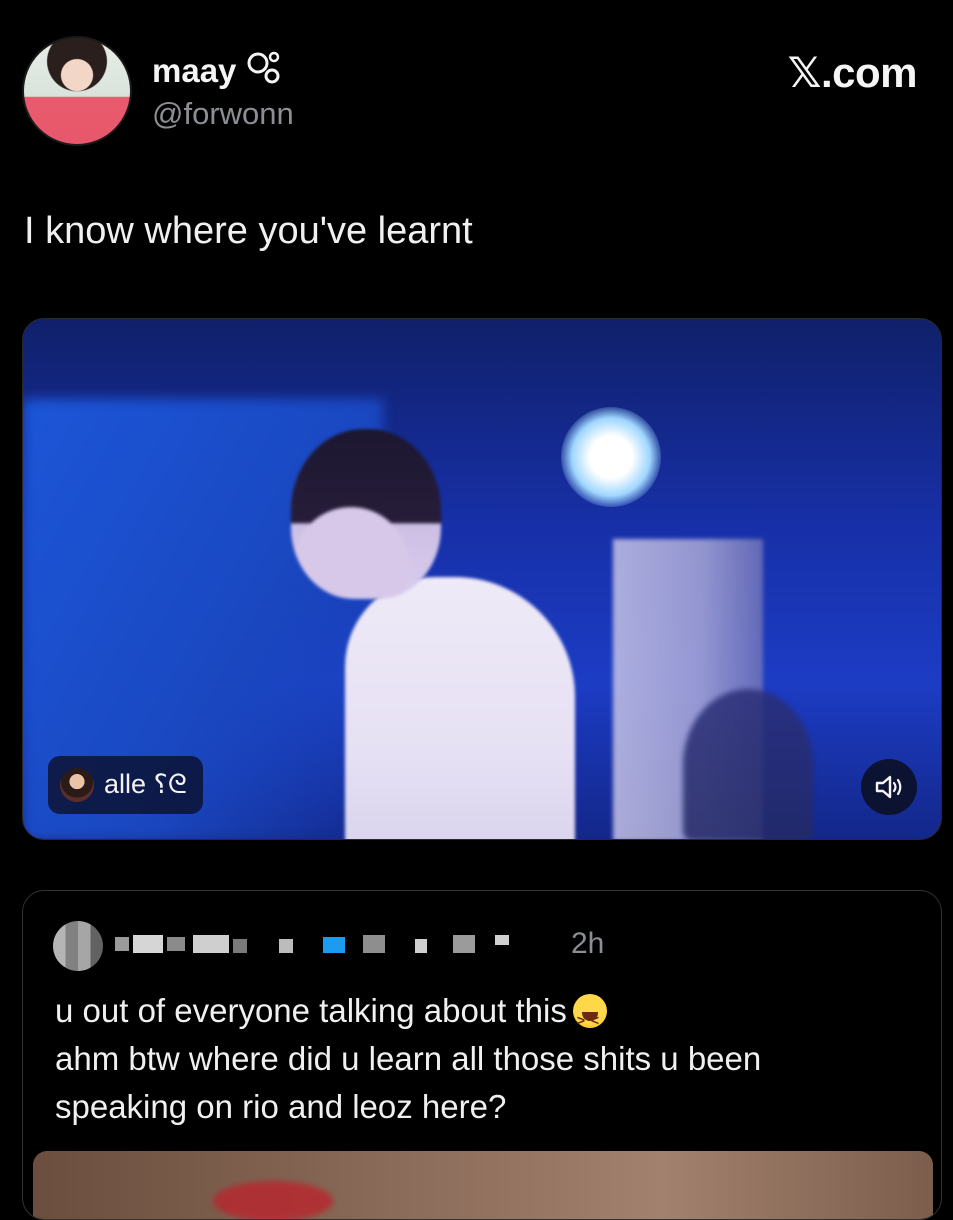 The height and width of the screenshot is (1220, 953). I want to click on brand-logo: 𝕏.com, so click(852, 72).